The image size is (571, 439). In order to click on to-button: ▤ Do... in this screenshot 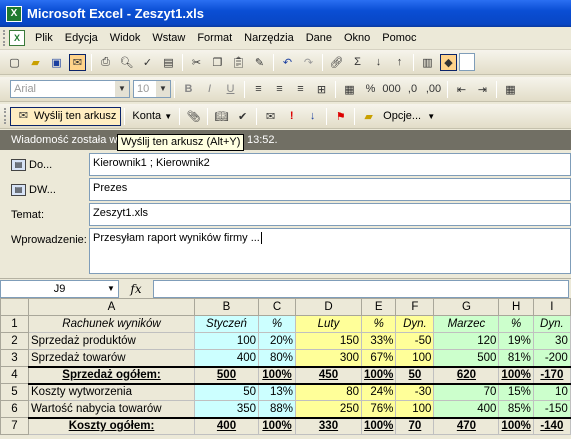, I will do `click(44, 164)`.